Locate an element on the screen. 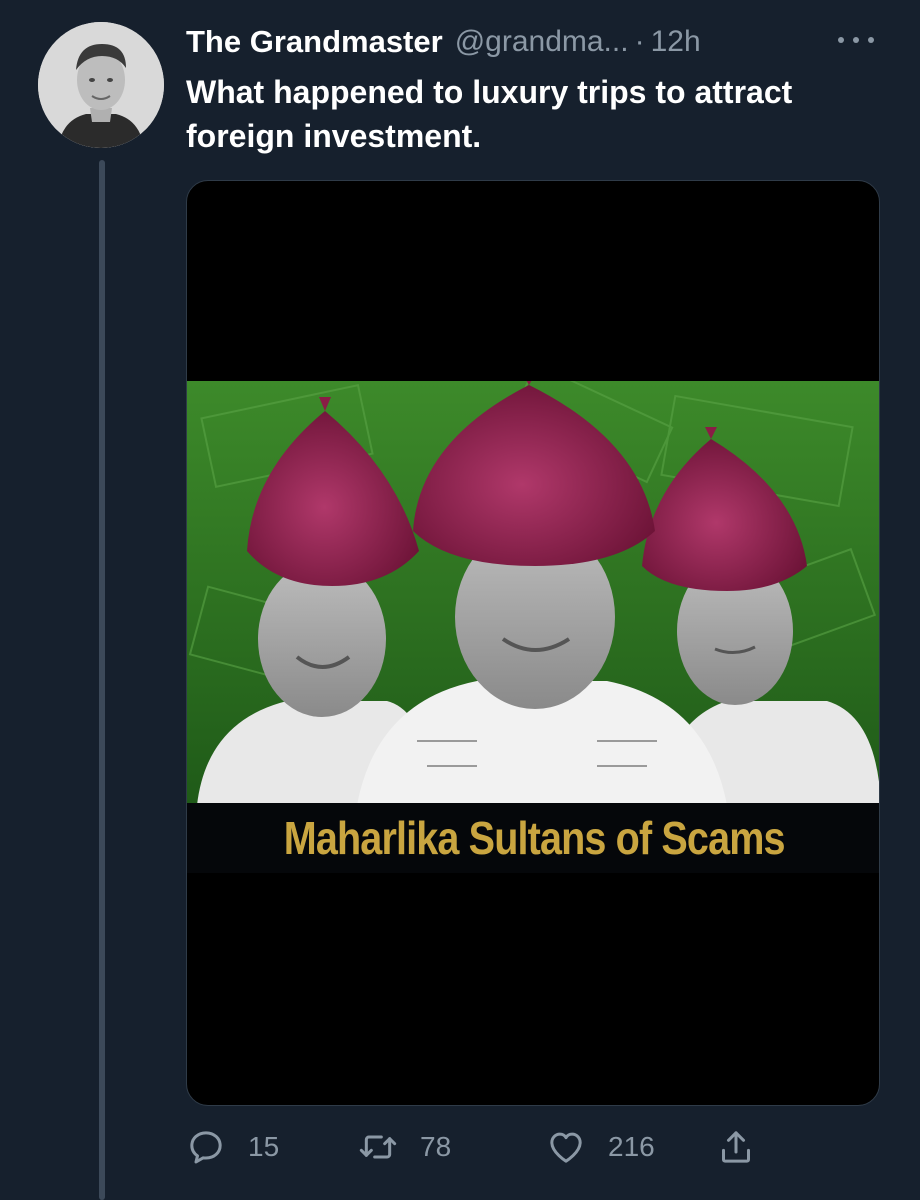  heart-icon is located at coordinates (566, 1147).